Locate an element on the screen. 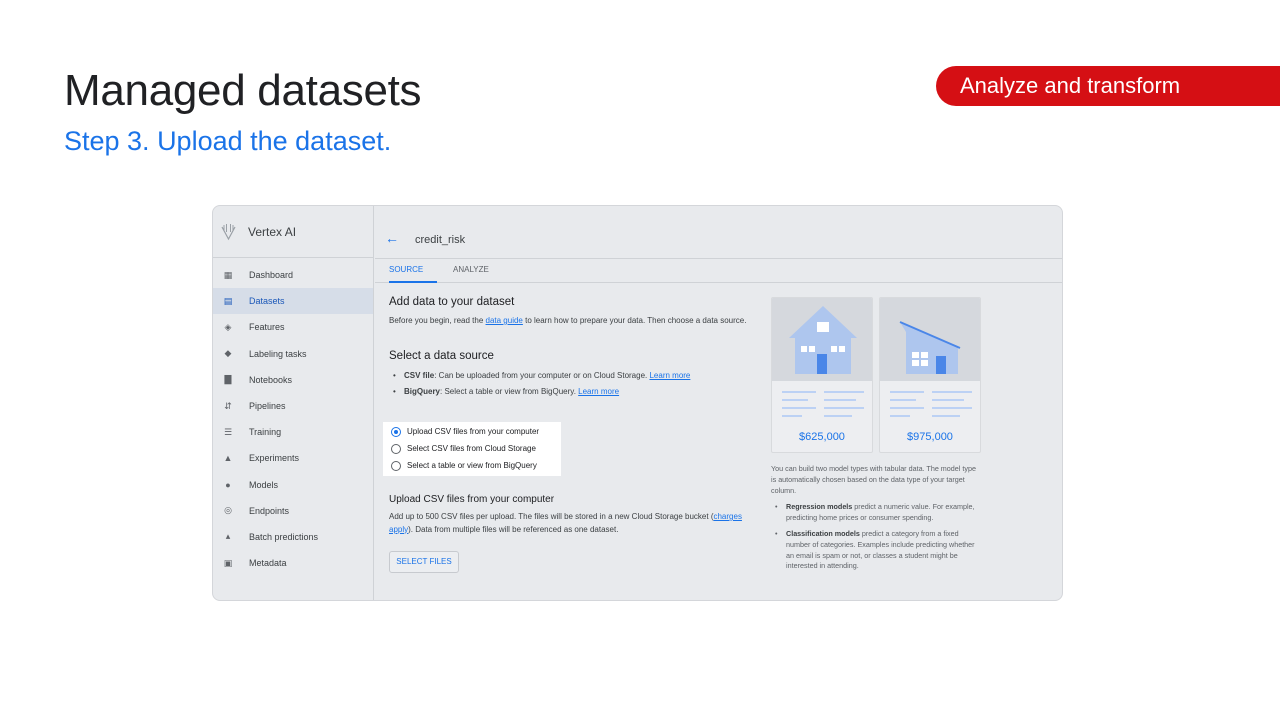 Image resolution: width=1280 pixels, height=720 pixels. house-price: $625,000 is located at coordinates (822, 437).